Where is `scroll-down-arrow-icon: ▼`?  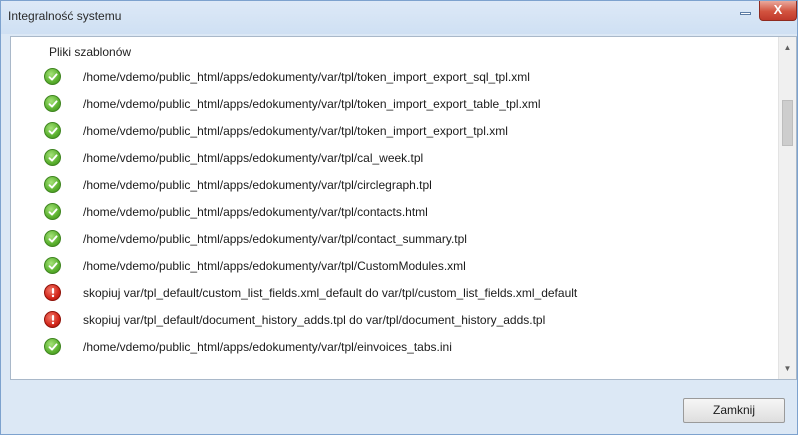
scroll-down-arrow-icon: ▼ is located at coordinates (787, 368).